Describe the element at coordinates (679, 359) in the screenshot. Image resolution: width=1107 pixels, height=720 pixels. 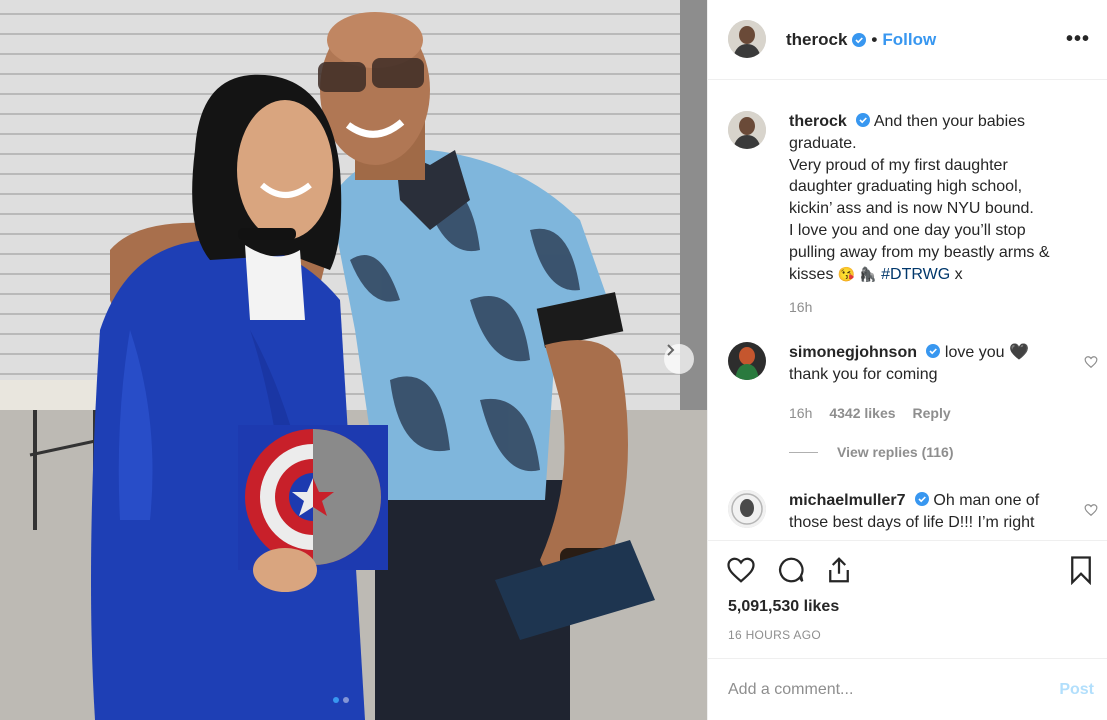
I see `carousel-next-button` at that location.